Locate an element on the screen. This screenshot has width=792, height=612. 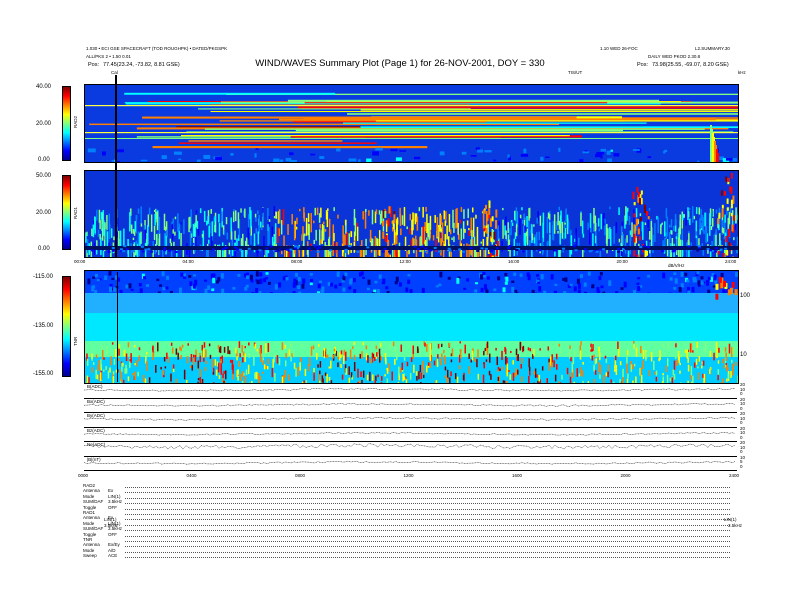
tnr-colorbar is located at coordinates (66, 326).